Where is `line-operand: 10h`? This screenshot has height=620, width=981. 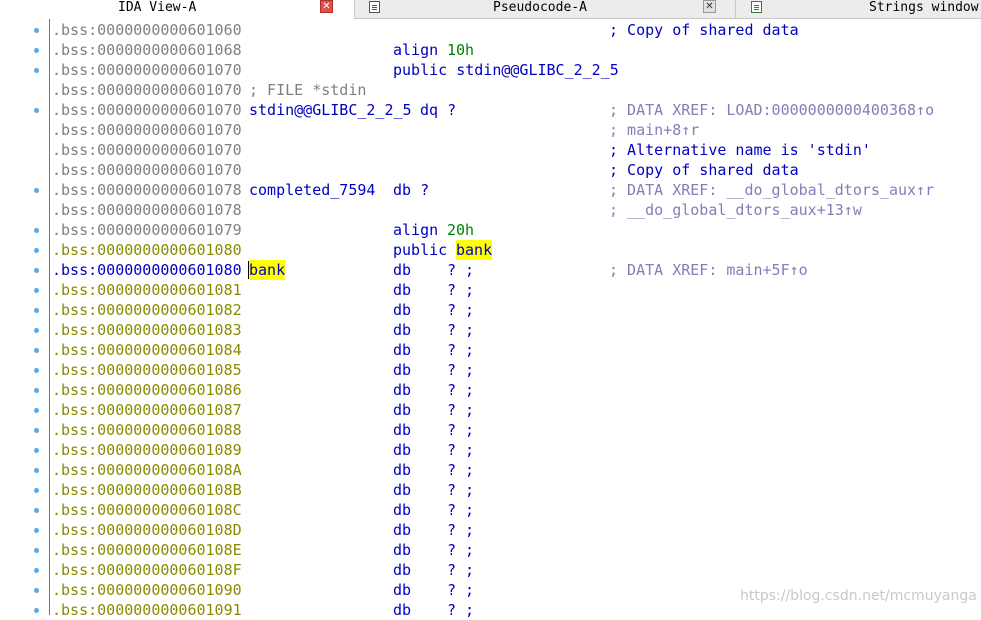
line-operand: 10h is located at coordinates (461, 50).